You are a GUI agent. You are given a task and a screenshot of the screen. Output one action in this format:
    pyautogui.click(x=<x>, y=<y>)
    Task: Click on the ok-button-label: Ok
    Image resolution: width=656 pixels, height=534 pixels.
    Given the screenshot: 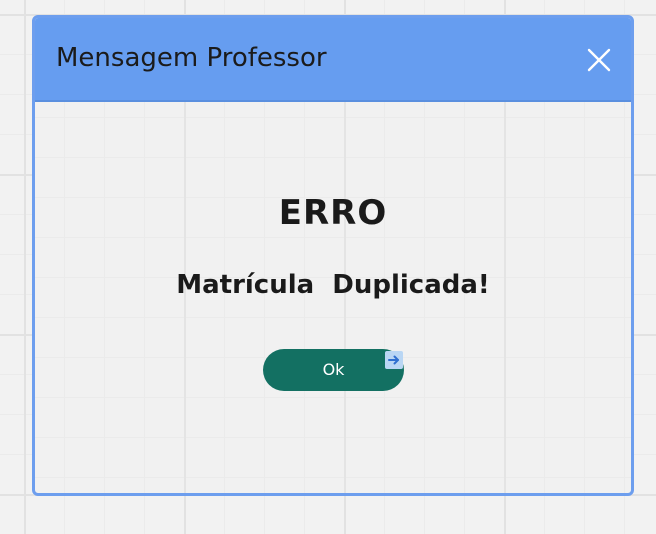 What is the action you would take?
    pyautogui.click(x=333, y=369)
    